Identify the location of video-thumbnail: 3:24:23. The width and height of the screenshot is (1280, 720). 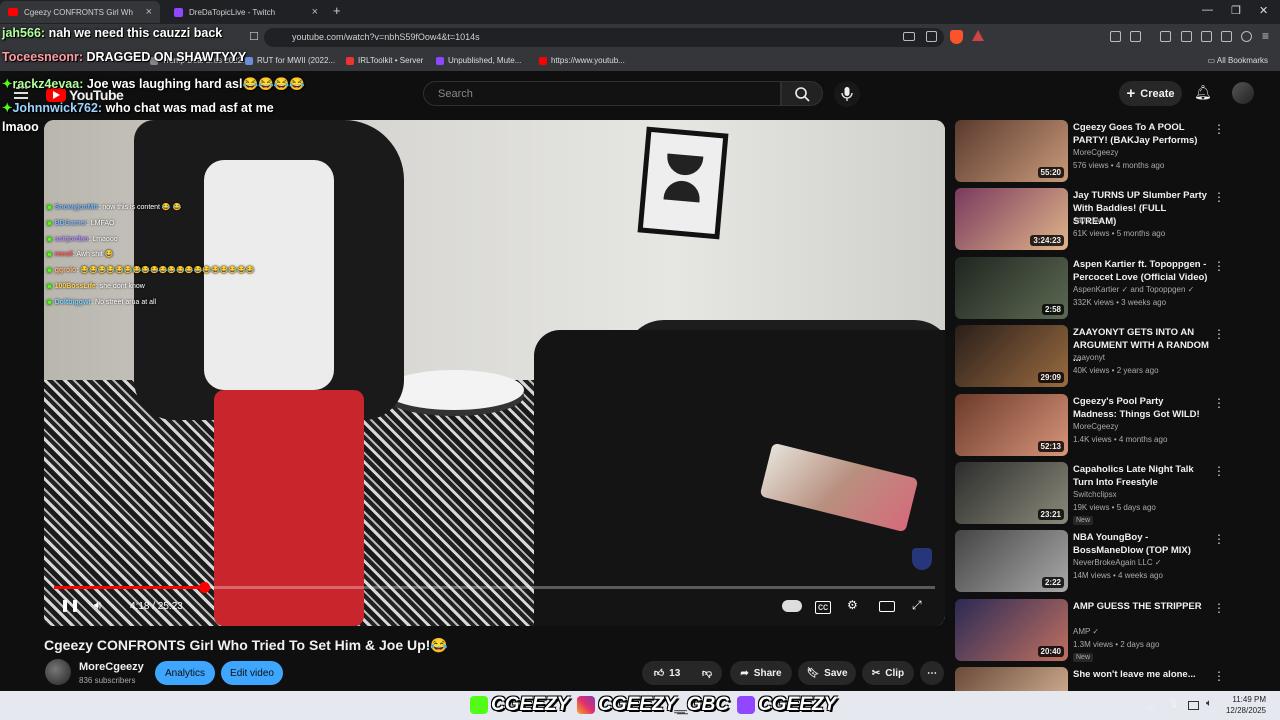
(1011, 219).